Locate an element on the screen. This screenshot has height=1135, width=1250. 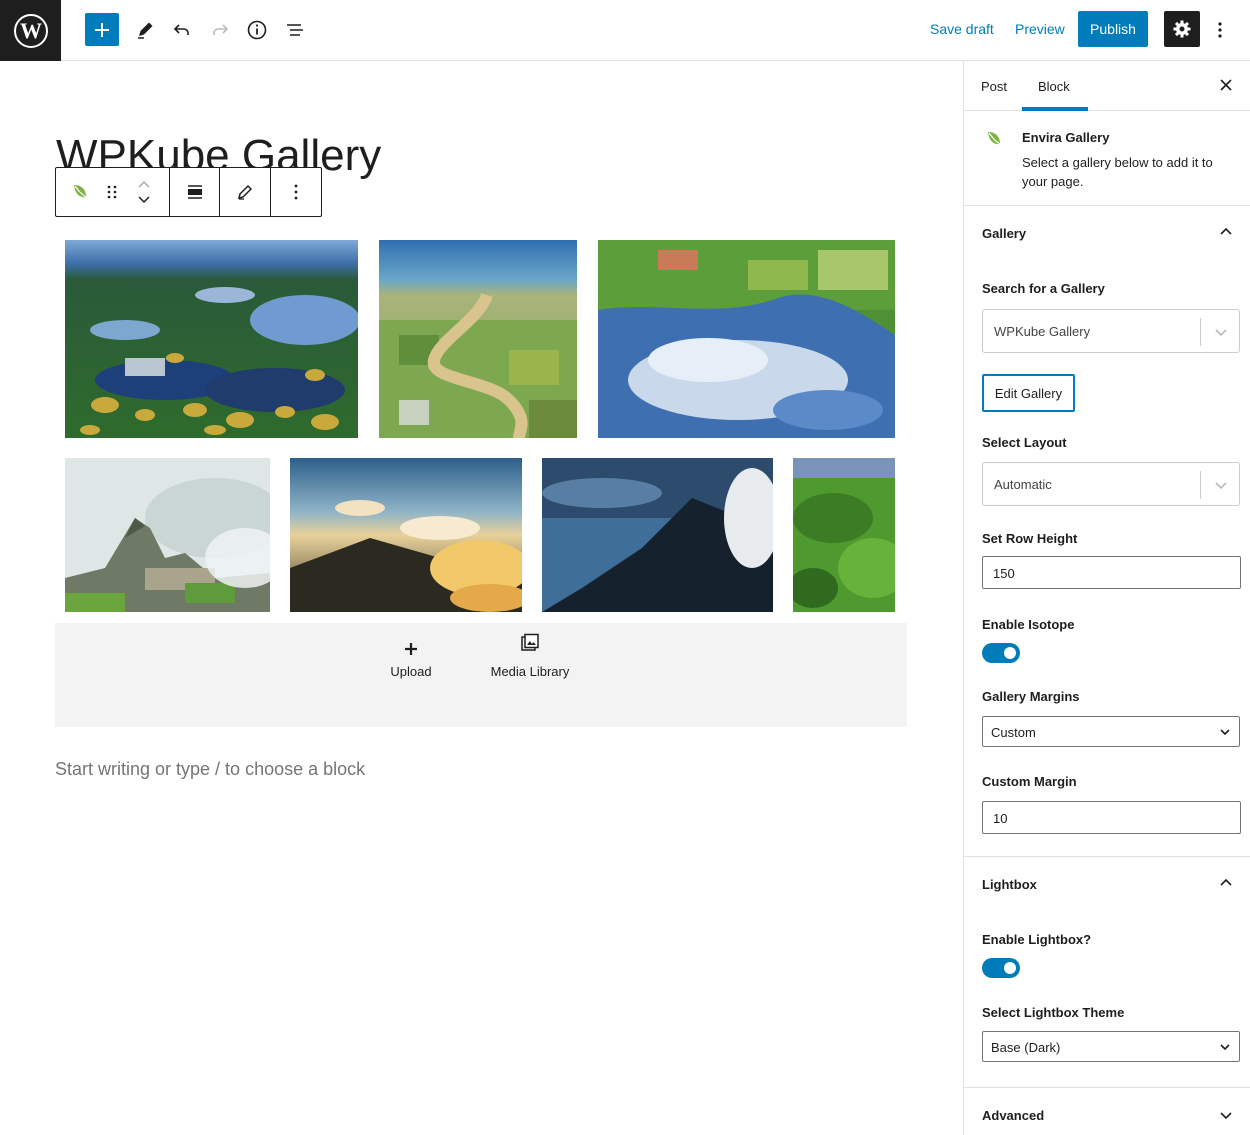
edit-gallery-toolbar-button is located at coordinates (245, 192).